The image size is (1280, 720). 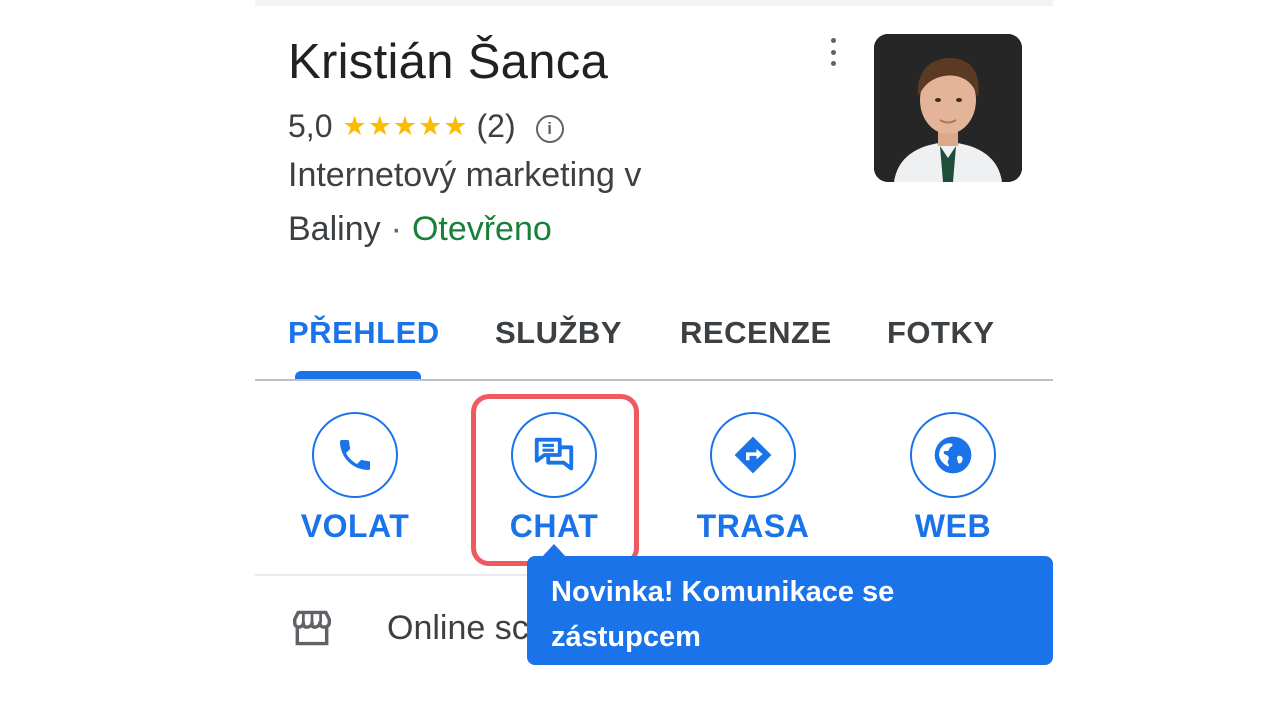 I want to click on online-services-row: Online sc, so click(x=410, y=628).